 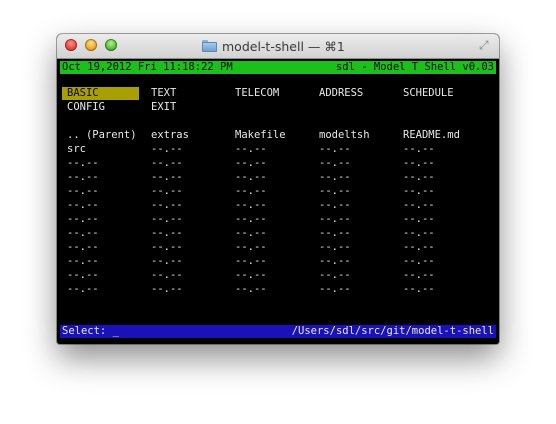 I want to click on menu-item-exit: EXIT, so click(x=163, y=107).